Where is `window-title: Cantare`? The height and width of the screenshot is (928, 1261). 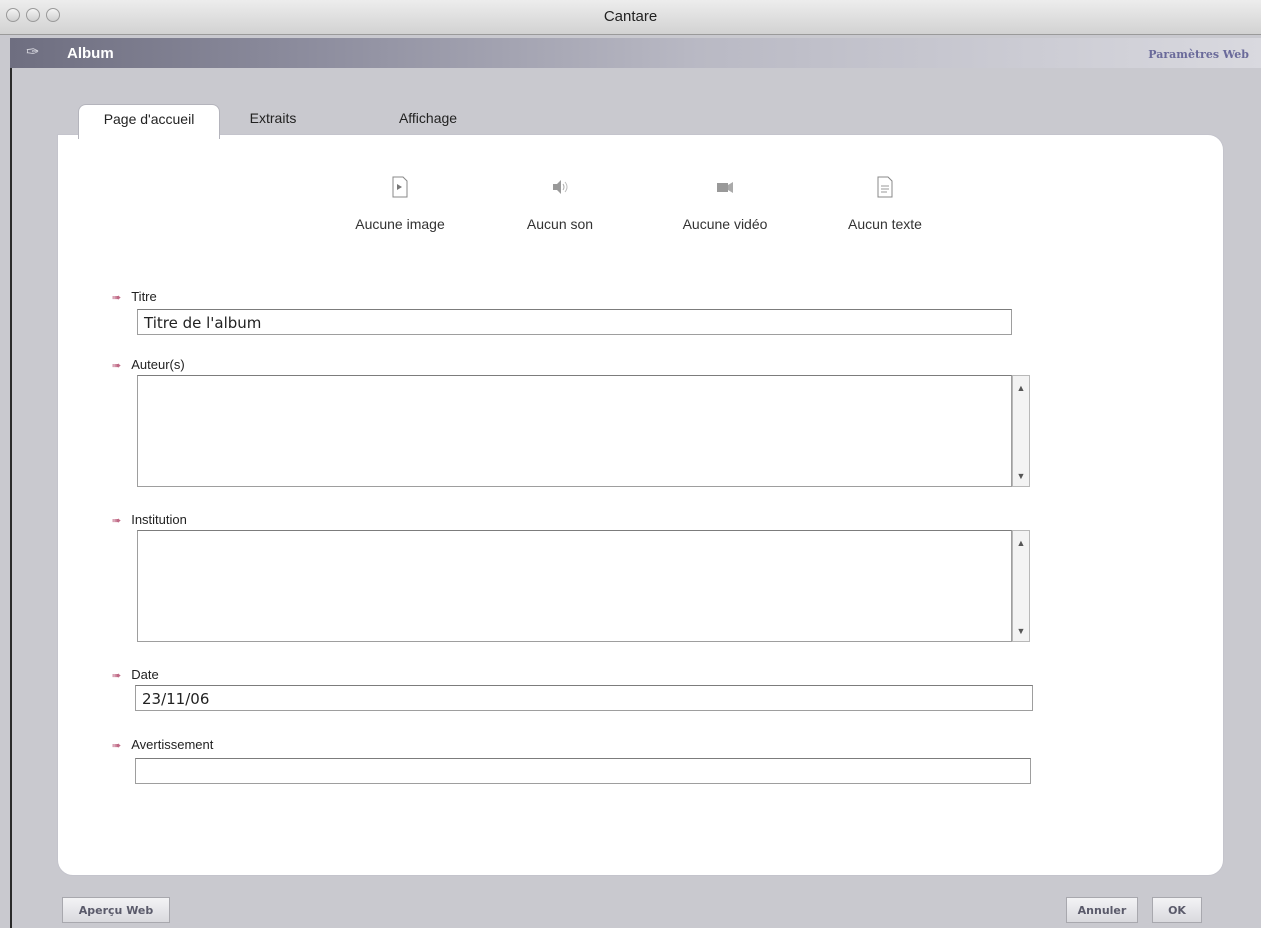
window-title: Cantare is located at coordinates (630, 16).